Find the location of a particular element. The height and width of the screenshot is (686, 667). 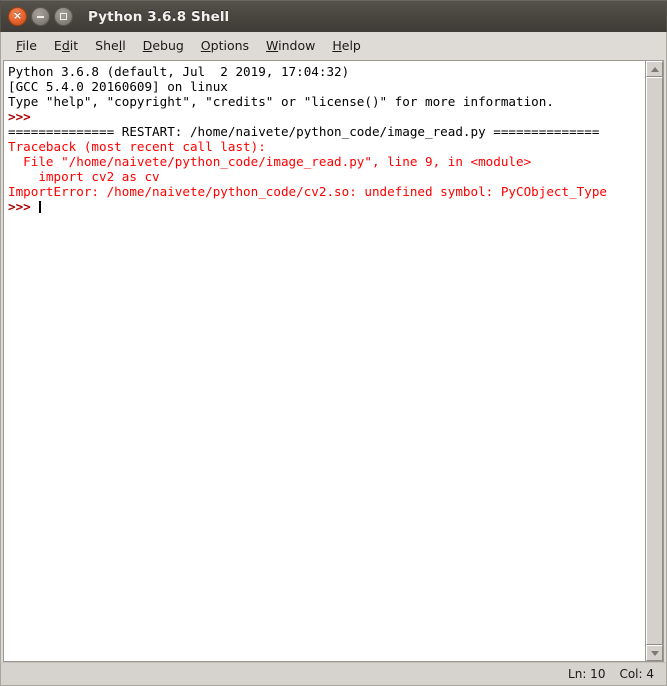

maximize-icon is located at coordinates (63, 16).